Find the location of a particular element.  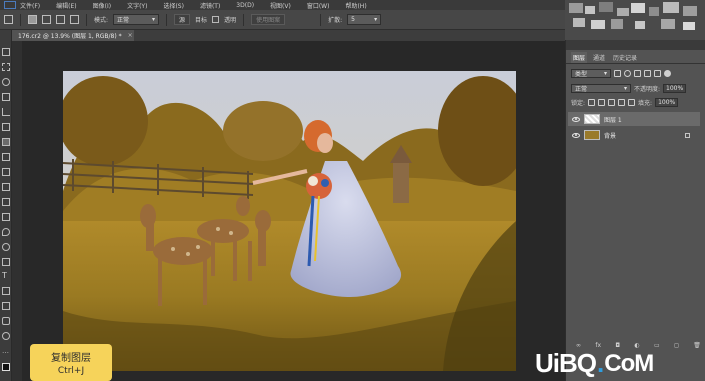

tab-layers: 图层 is located at coordinates (579, 57).